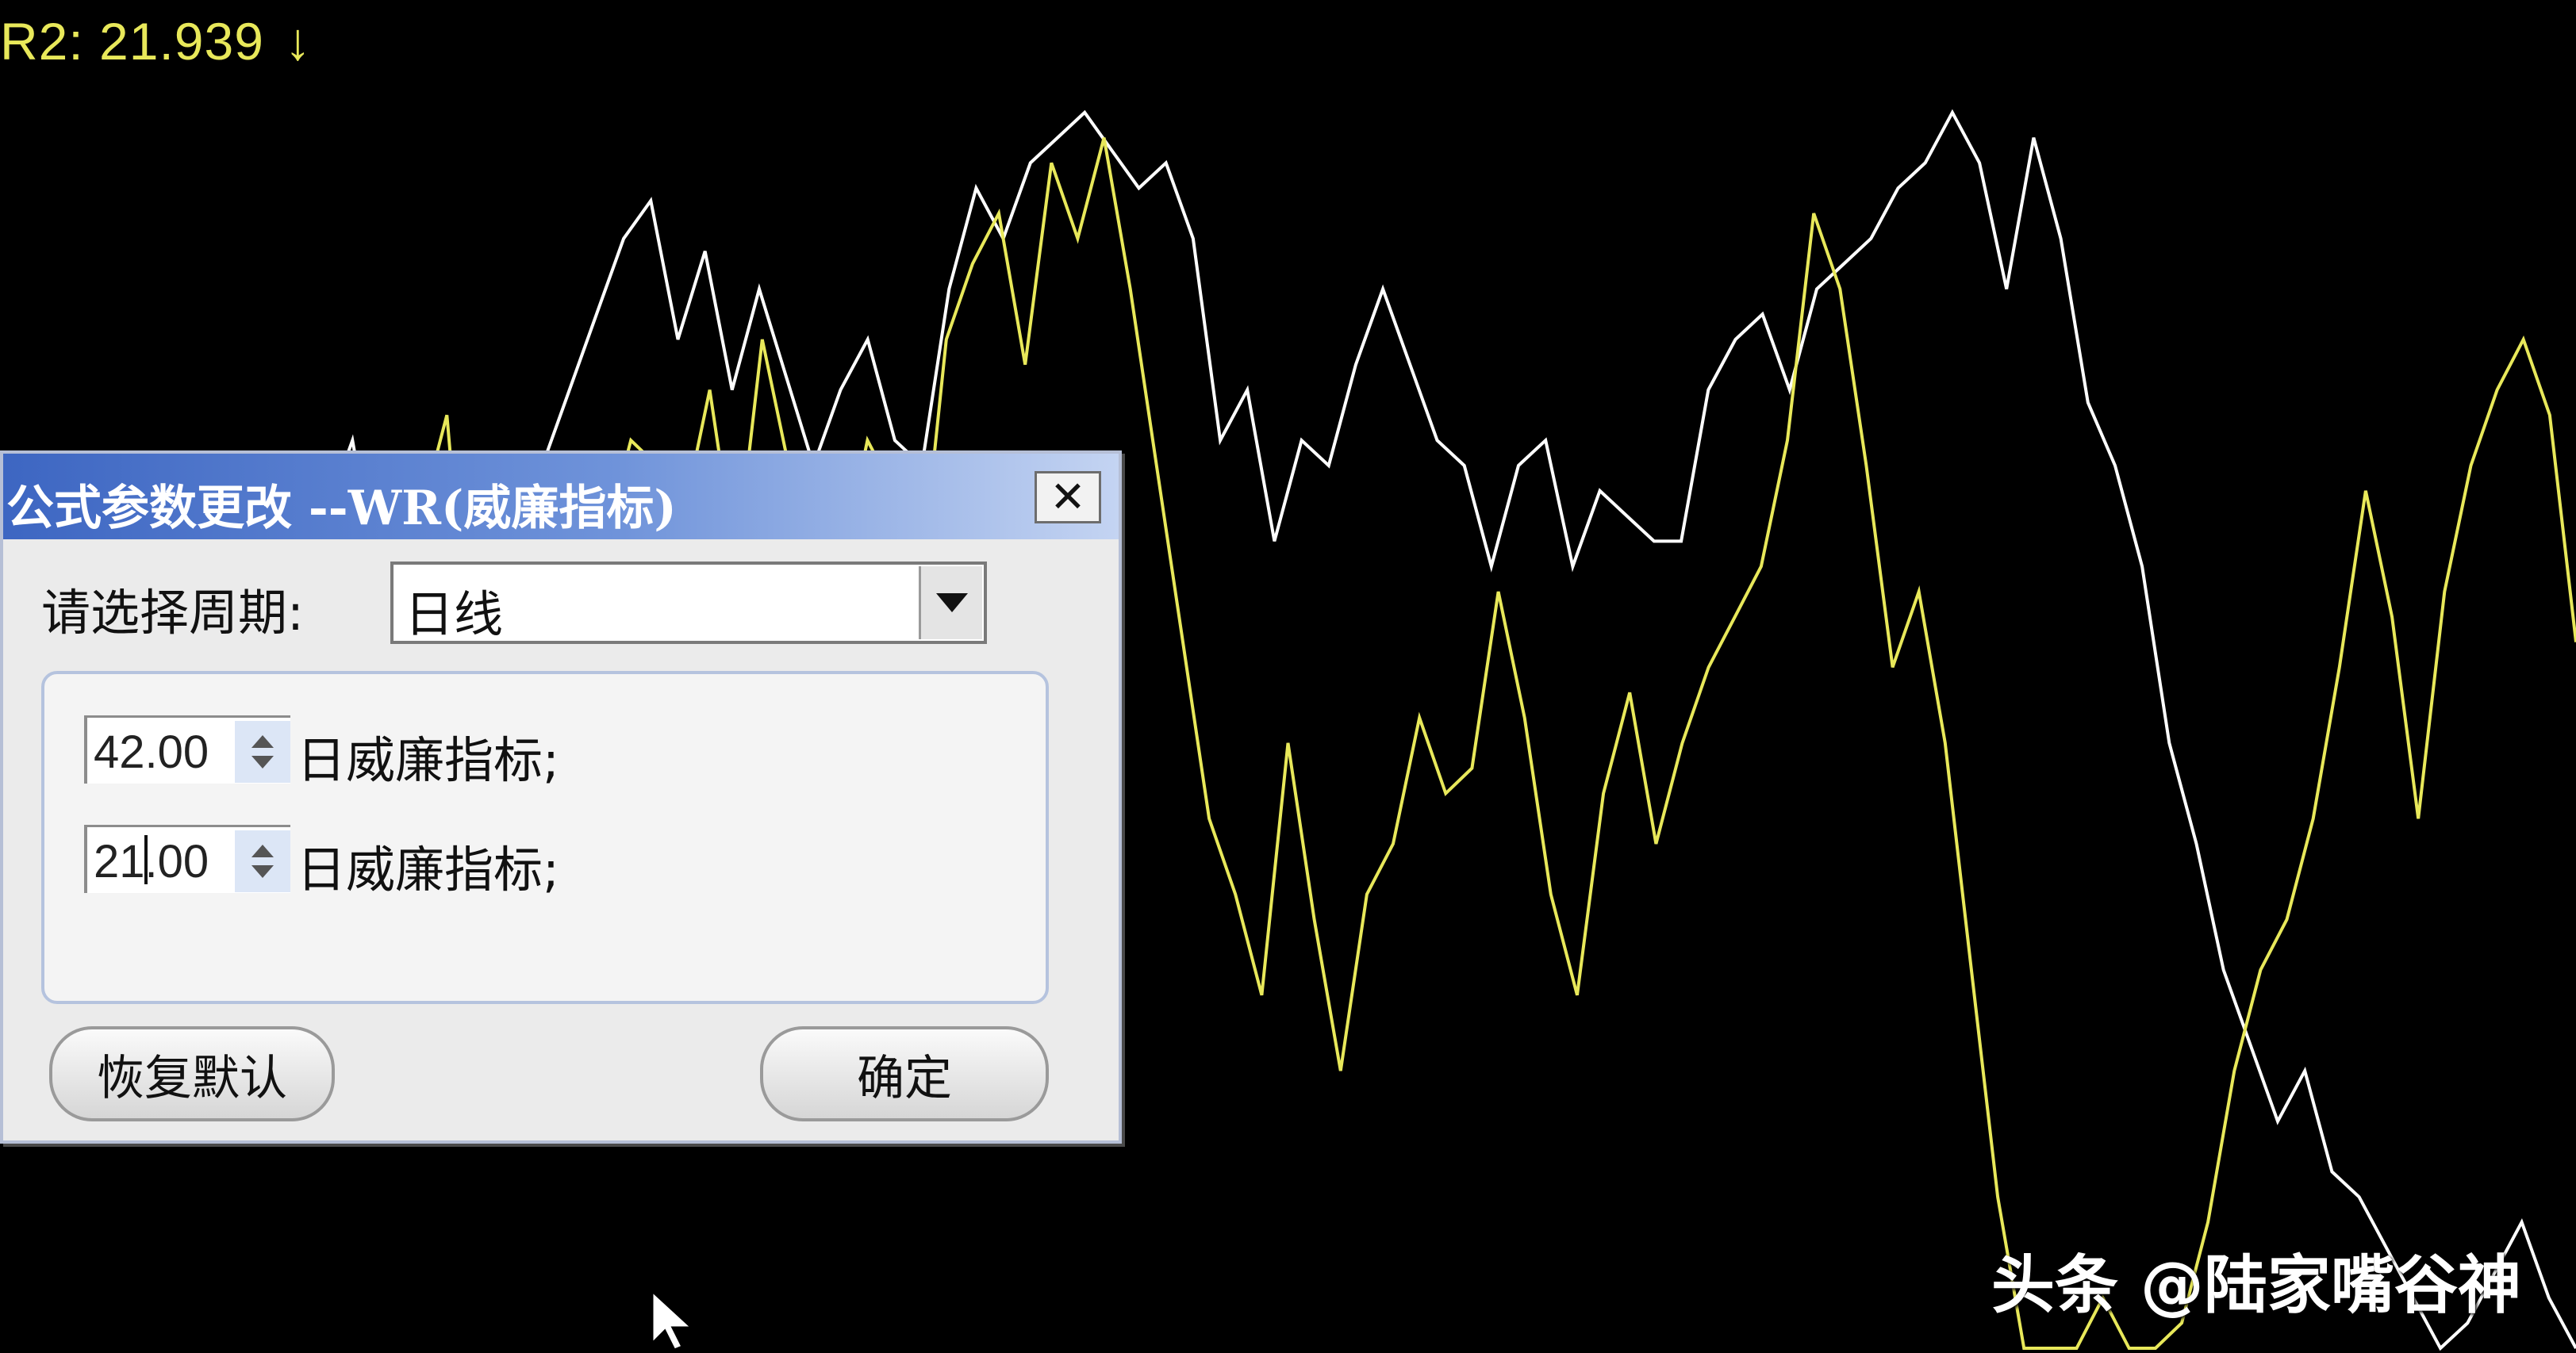 This screenshot has height=1353, width=2576. I want to click on dialog-titlebar: 公式参数更改 --WR(威廉指标) ✕, so click(561, 497).